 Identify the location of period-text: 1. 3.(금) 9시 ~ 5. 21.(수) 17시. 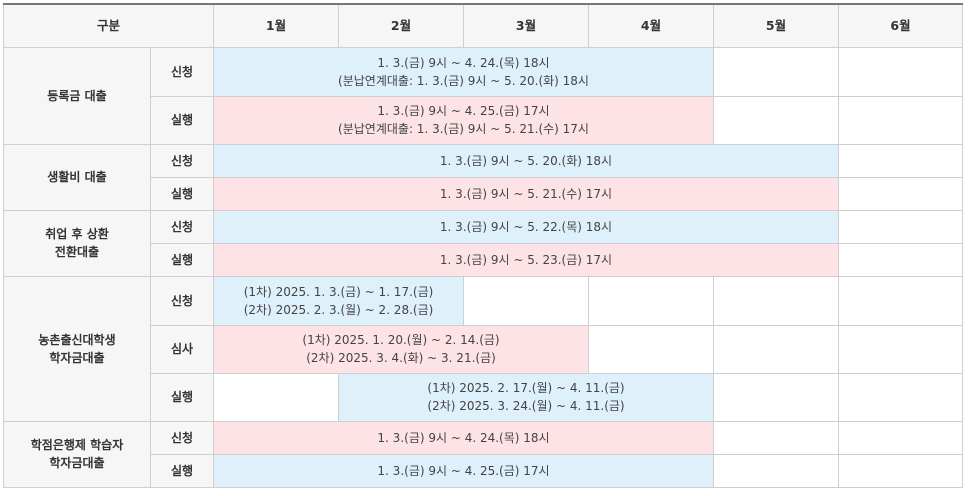
(526, 193).